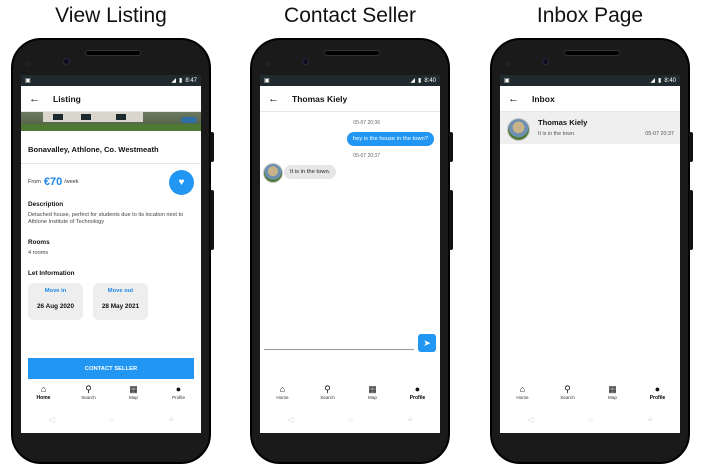  What do you see at coordinates (55, 291) in the screenshot?
I see `move-in-label: Move in` at bounding box center [55, 291].